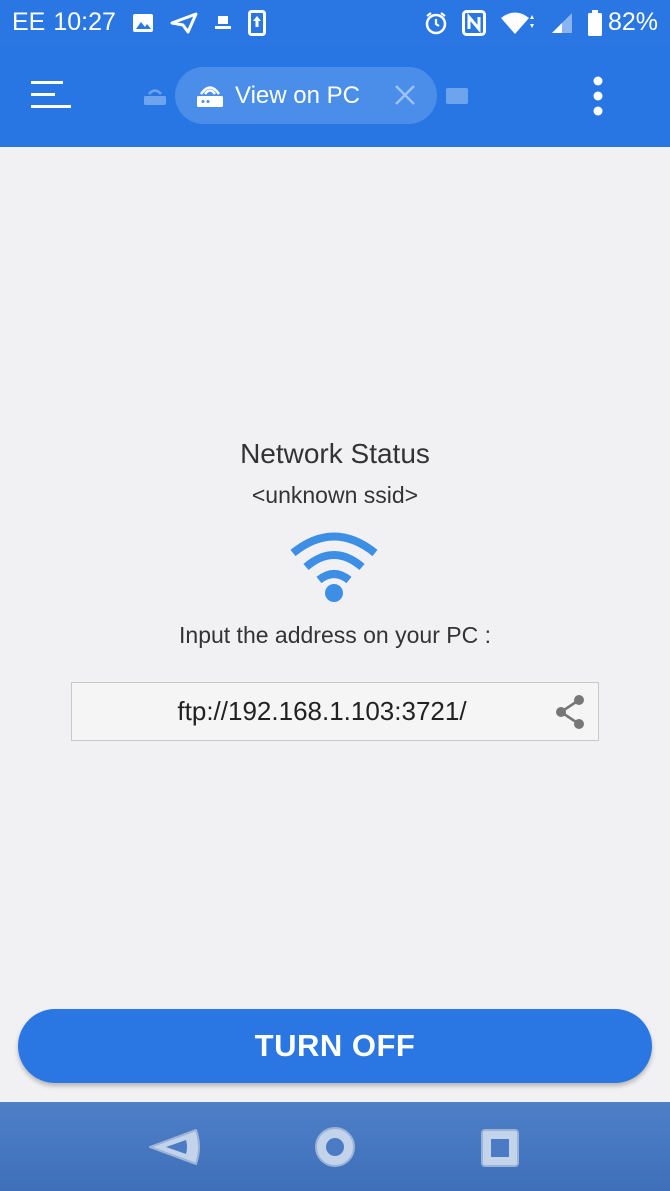 The width and height of the screenshot is (670, 1191). I want to click on app-bar: View on PC, so click(335, 96).